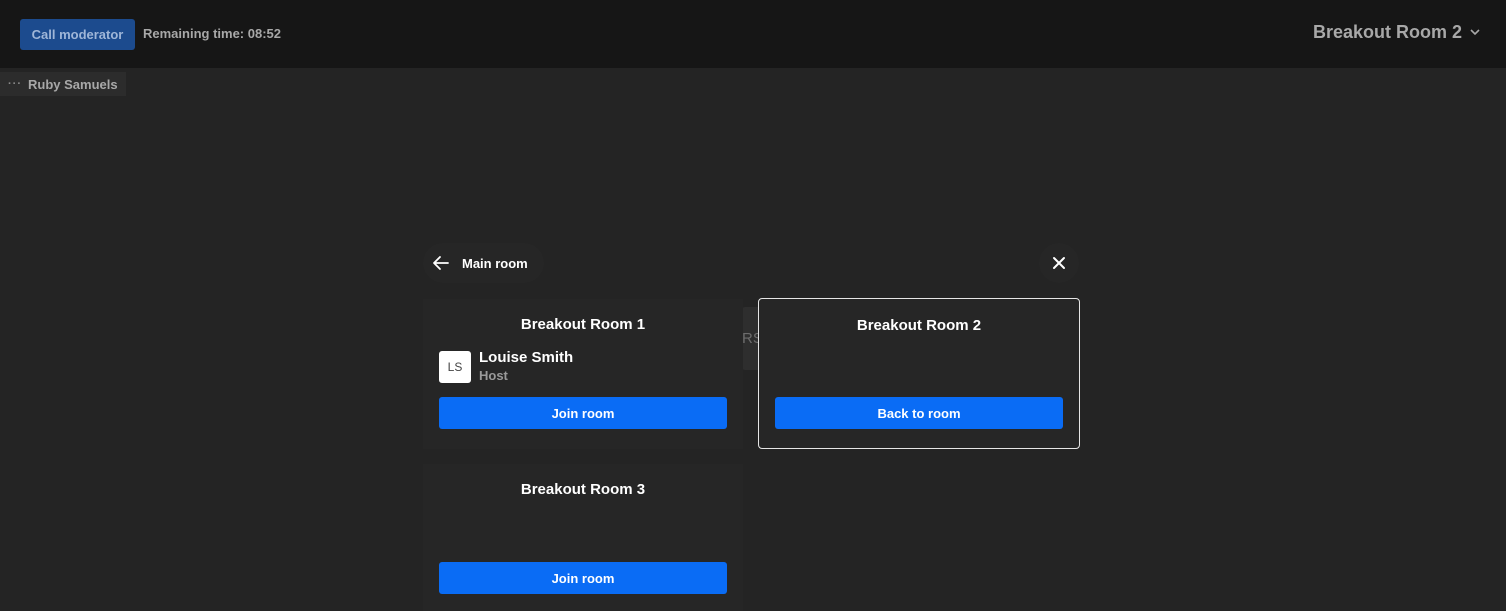 The width and height of the screenshot is (1506, 611). I want to click on participant-name-tag: ··· Ruby Samuels, so click(63, 84).